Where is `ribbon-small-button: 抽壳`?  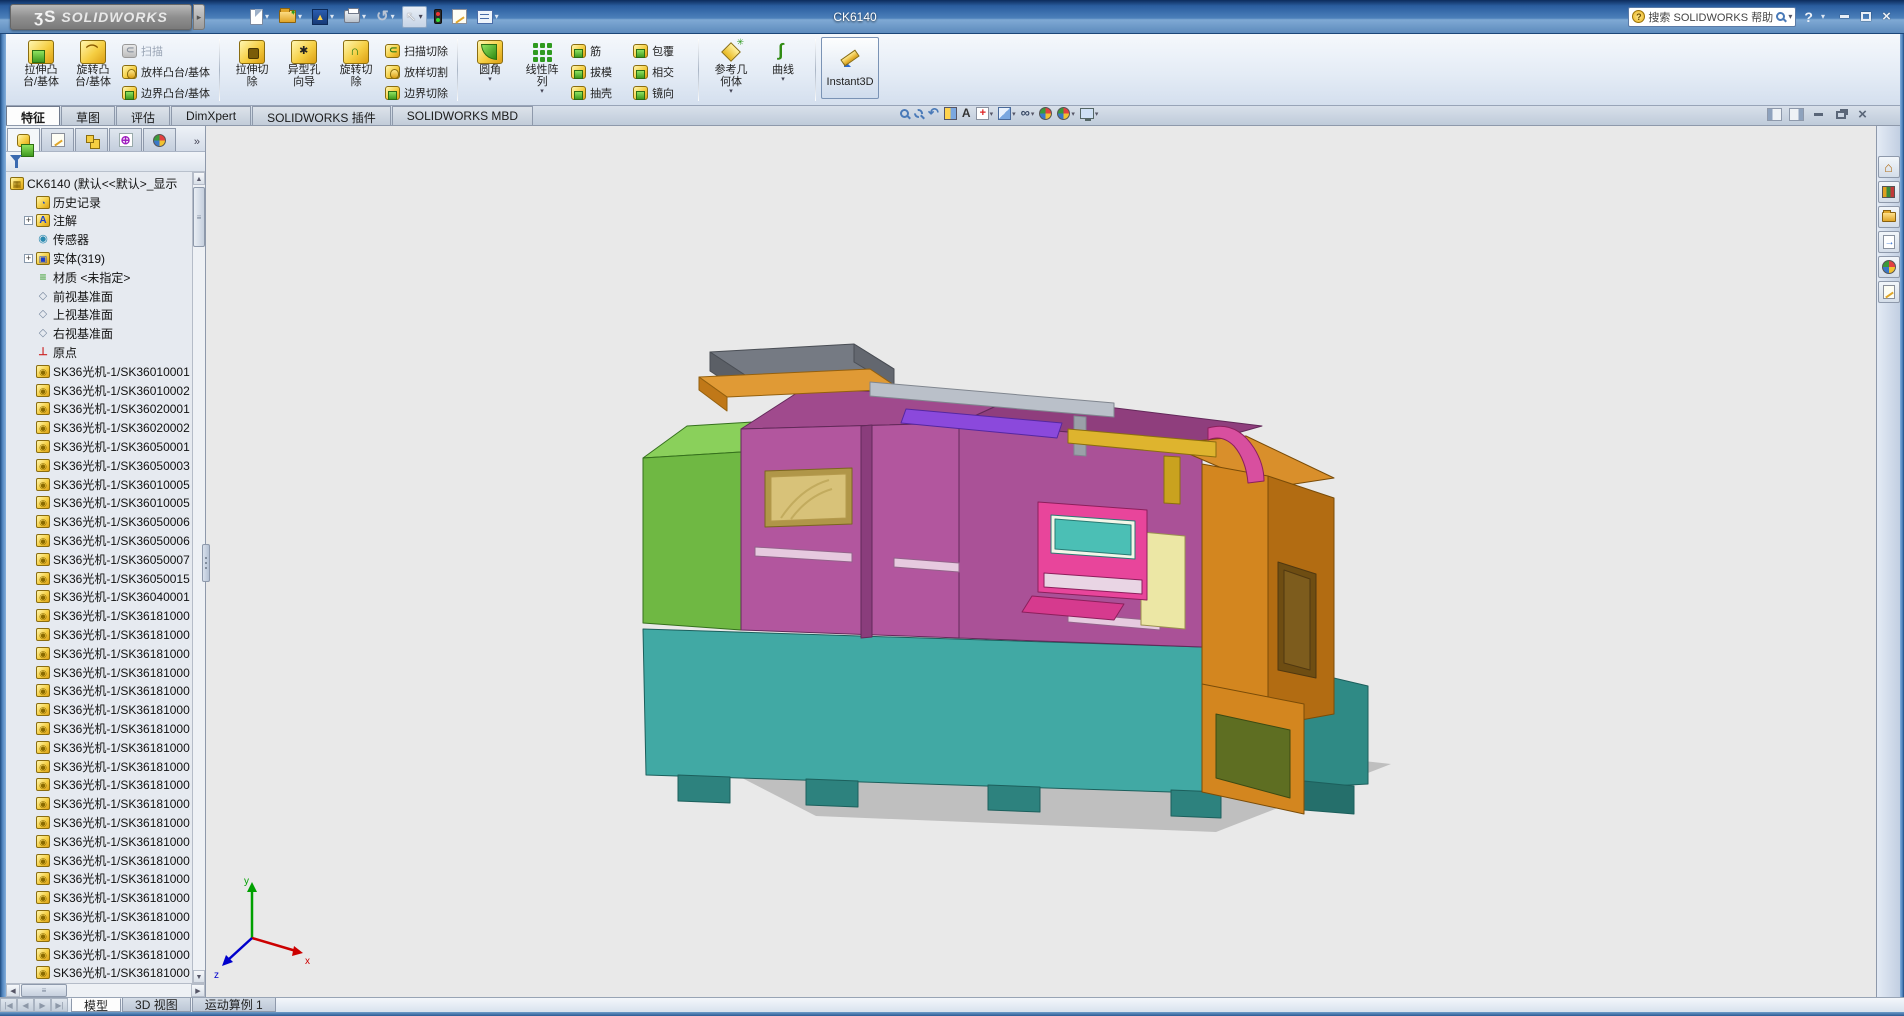
ribbon-small-button: 抽壳 is located at coordinates (599, 93).